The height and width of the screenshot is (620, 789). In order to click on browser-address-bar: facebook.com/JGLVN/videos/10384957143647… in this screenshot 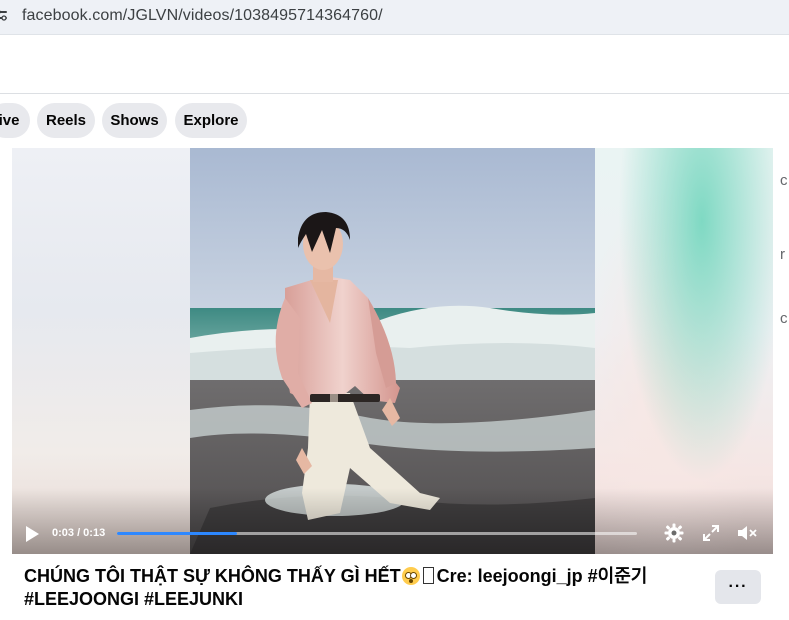, I will do `click(394, 17)`.